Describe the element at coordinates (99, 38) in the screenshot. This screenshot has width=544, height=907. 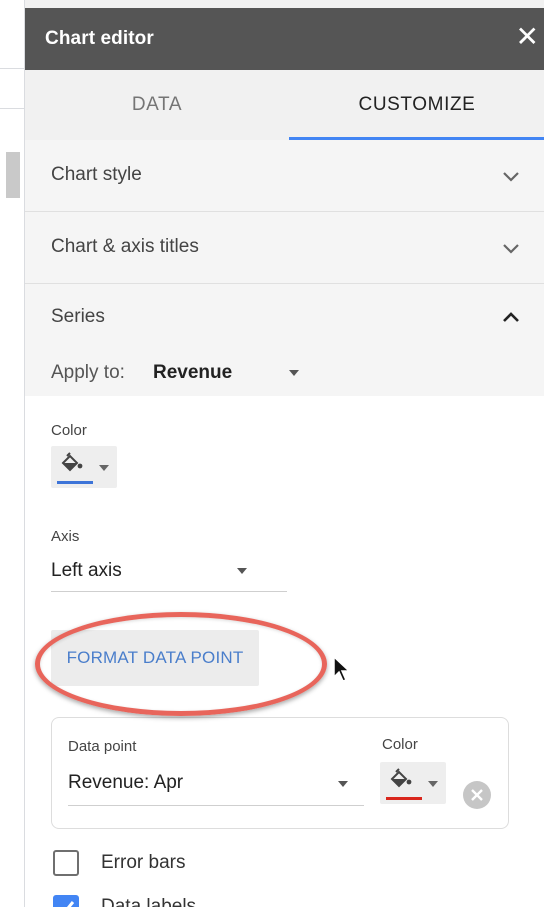
I see `panel-title: Chart editor` at that location.